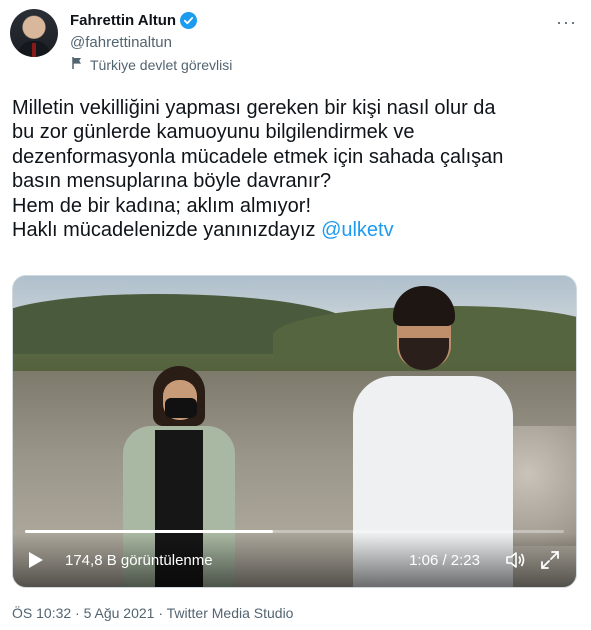  What do you see at coordinates (294, 560) in the screenshot?
I see `video-controls: 174,8 B görüntülenme 1:06 / 2:23` at bounding box center [294, 560].